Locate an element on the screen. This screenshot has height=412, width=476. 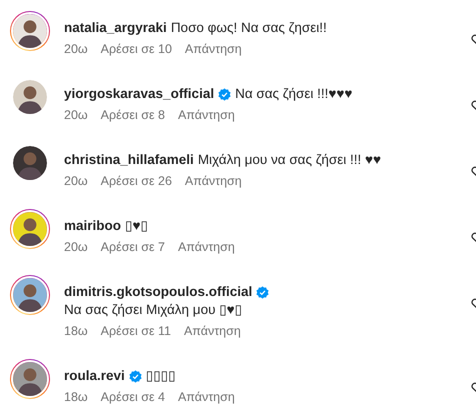
username-link: dimitris.gkotsopoulos.official is located at coordinates (158, 292).